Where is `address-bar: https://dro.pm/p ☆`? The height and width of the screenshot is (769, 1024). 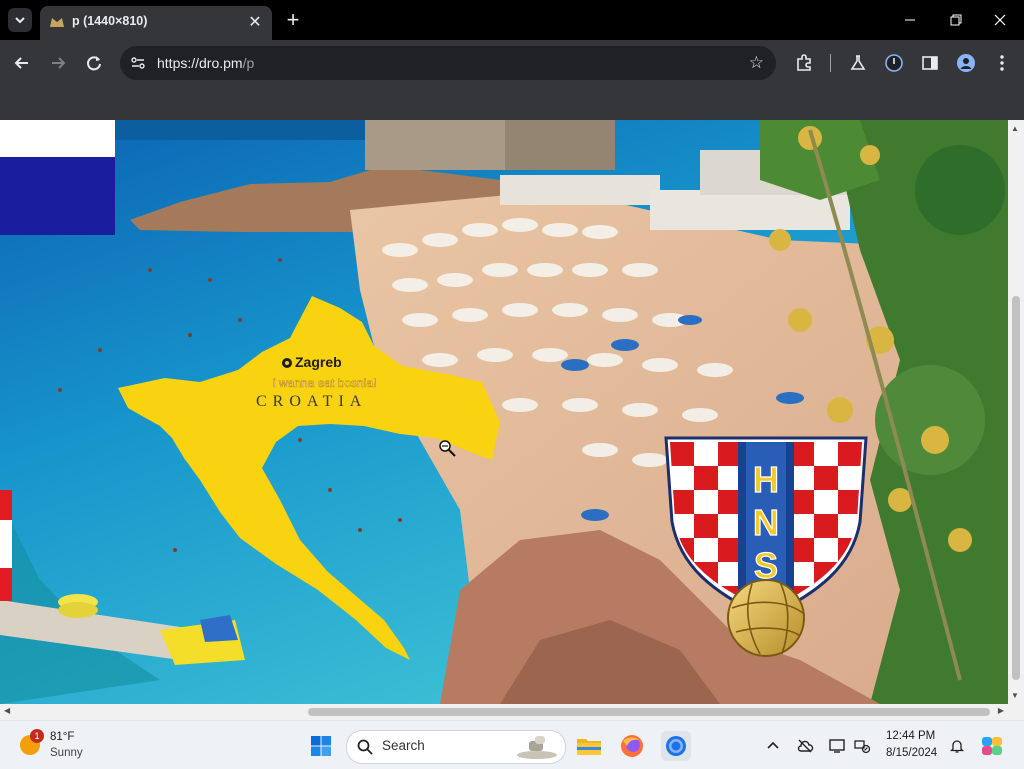
address-bar: https://dro.pm/p ☆ is located at coordinates (448, 63).